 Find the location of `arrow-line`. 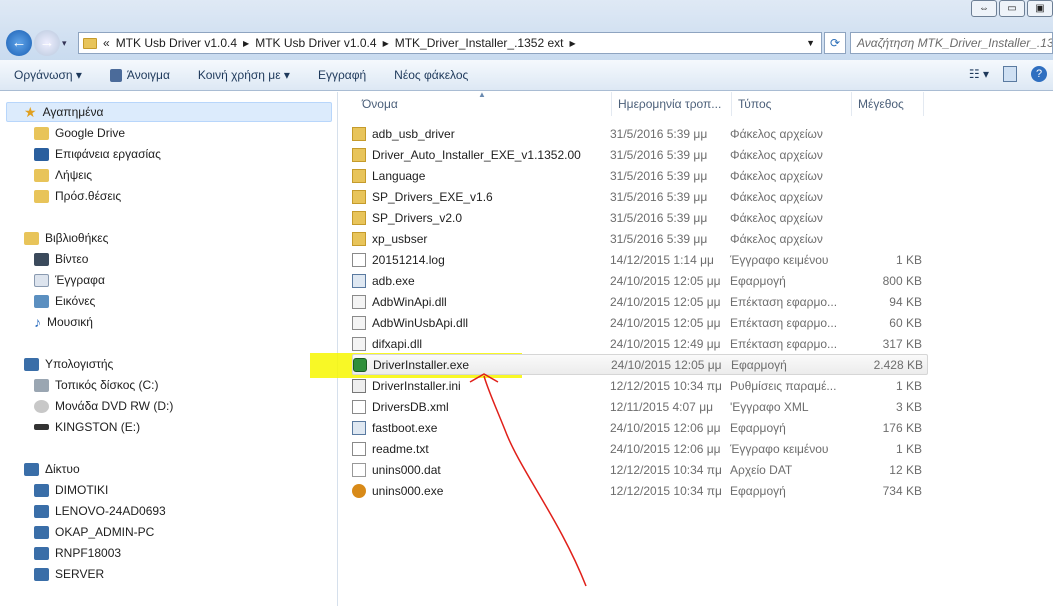

arrow-line is located at coordinates (535, 481).